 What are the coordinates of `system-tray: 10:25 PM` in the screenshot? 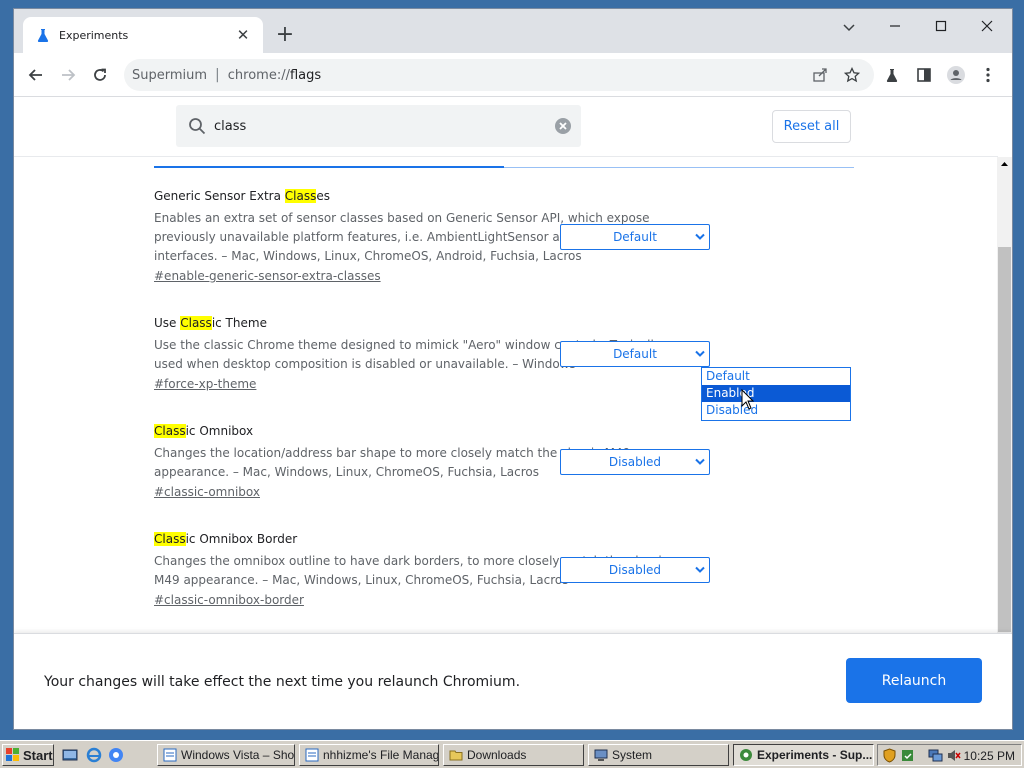 It's located at (949, 755).